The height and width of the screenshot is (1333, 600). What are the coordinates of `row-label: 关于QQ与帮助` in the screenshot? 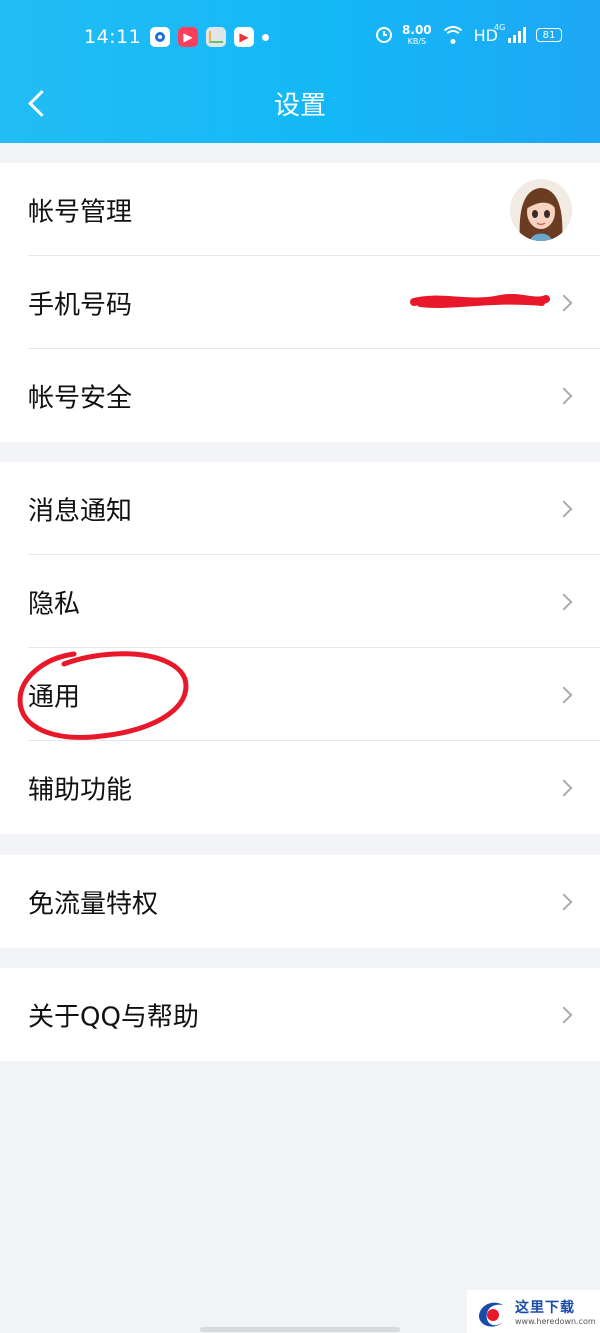 It's located at (113, 1017).